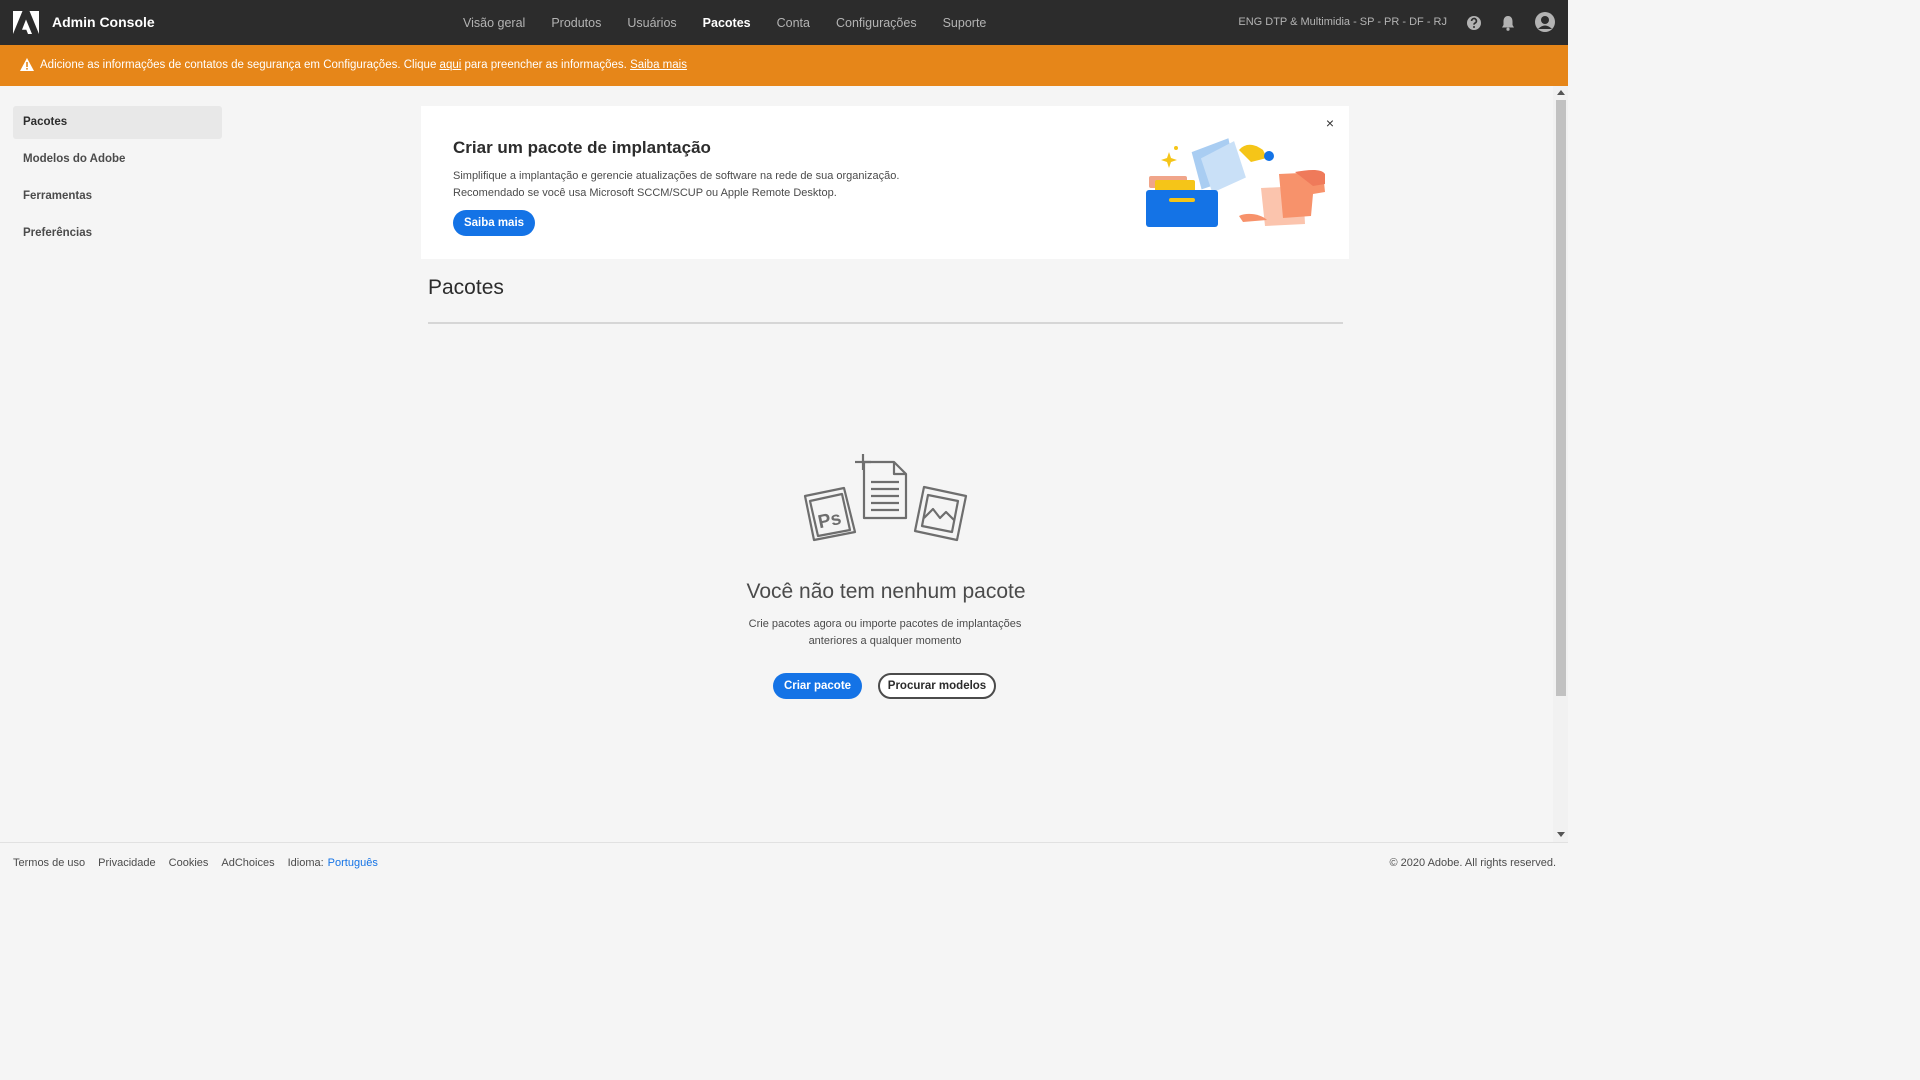 The width and height of the screenshot is (1920, 1080). I want to click on empty-state-title: Você não tem nenhum pacote, so click(886, 591).